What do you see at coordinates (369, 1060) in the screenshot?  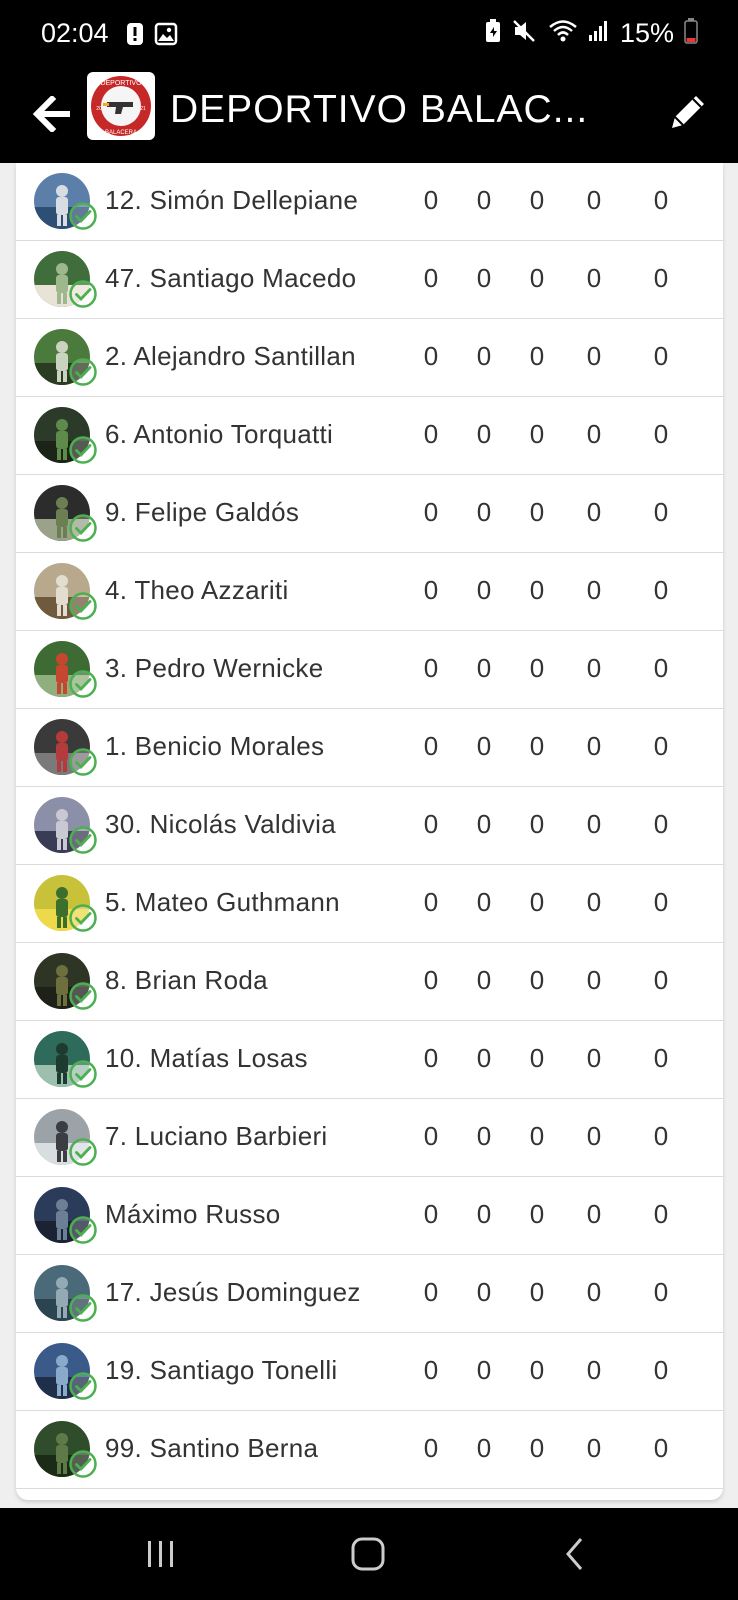 I see `player-row: 10. Matías Losas 0 0 0 0 0` at bounding box center [369, 1060].